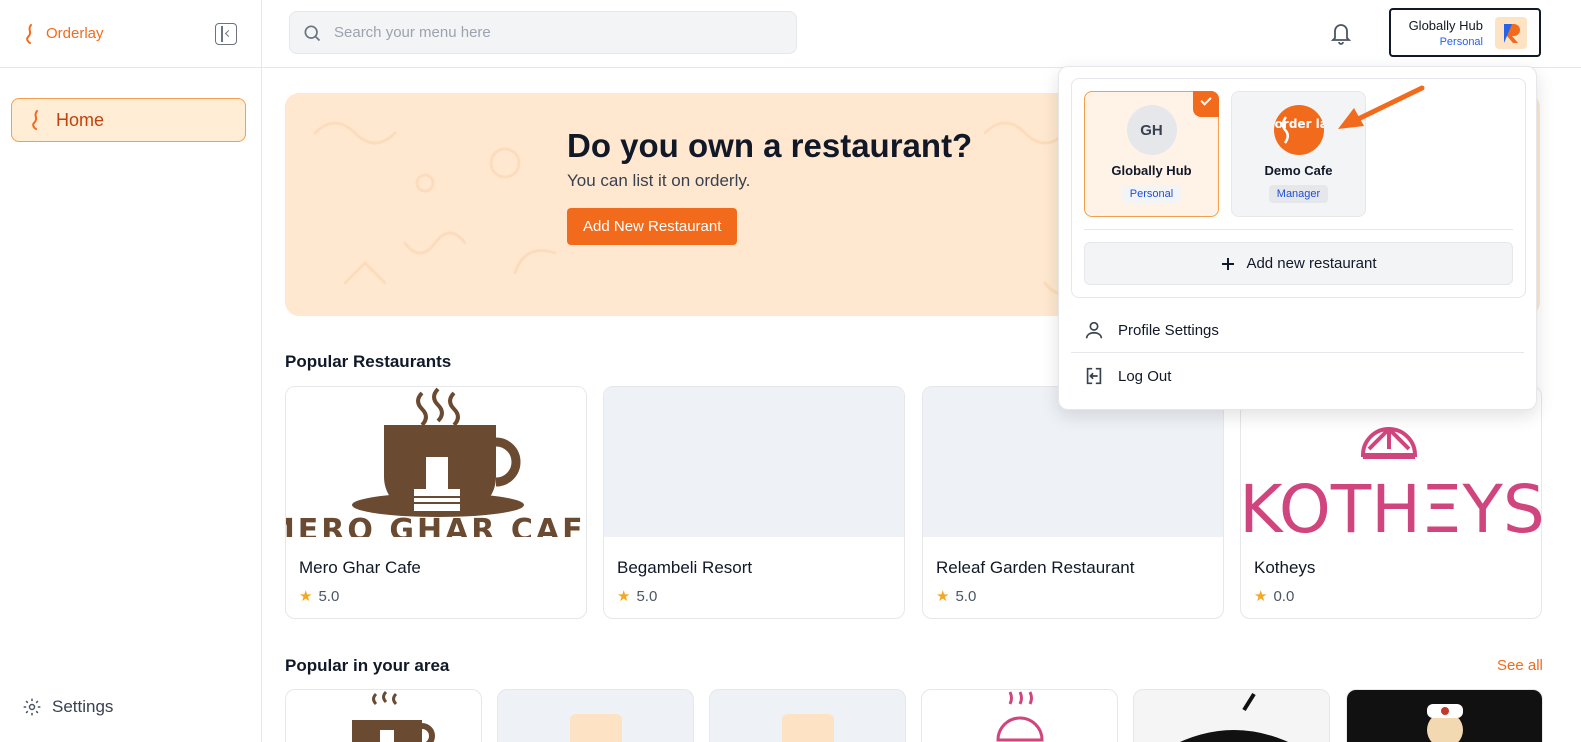 This screenshot has height=742, width=1581. Describe the element at coordinates (1168, 330) in the screenshot. I see `profile-settings-label: Profile Settings` at that location.